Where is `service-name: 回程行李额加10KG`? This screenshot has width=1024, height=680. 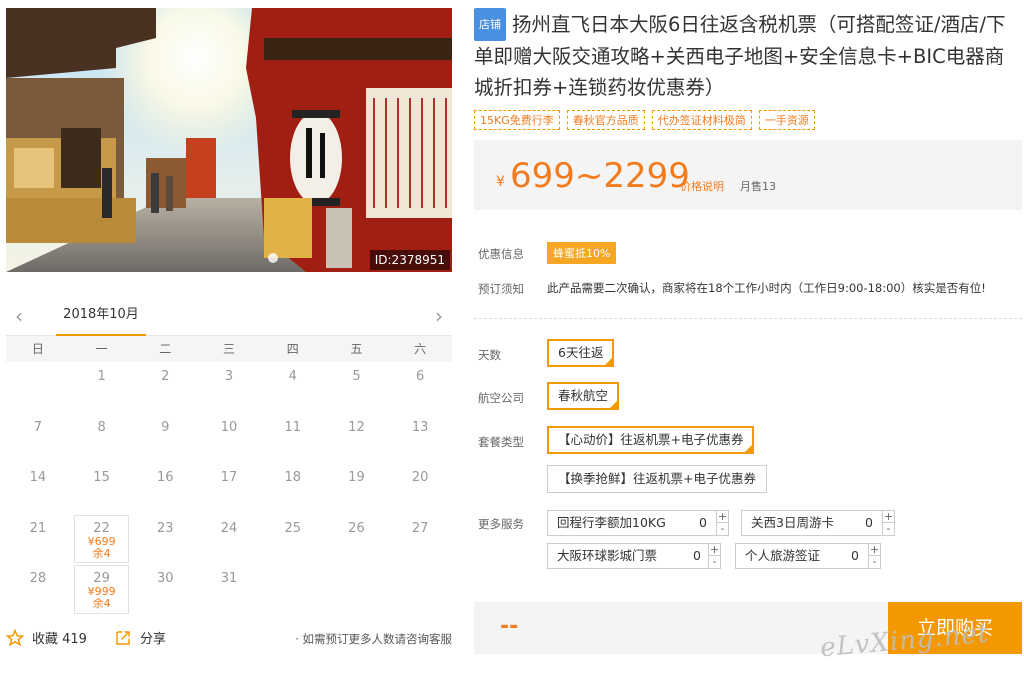
service-name: 回程行李额加10KG is located at coordinates (611, 522).